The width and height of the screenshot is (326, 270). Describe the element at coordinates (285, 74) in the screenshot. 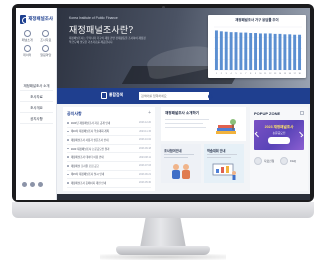

I see `chart-x-tick-label: 15` at that location.